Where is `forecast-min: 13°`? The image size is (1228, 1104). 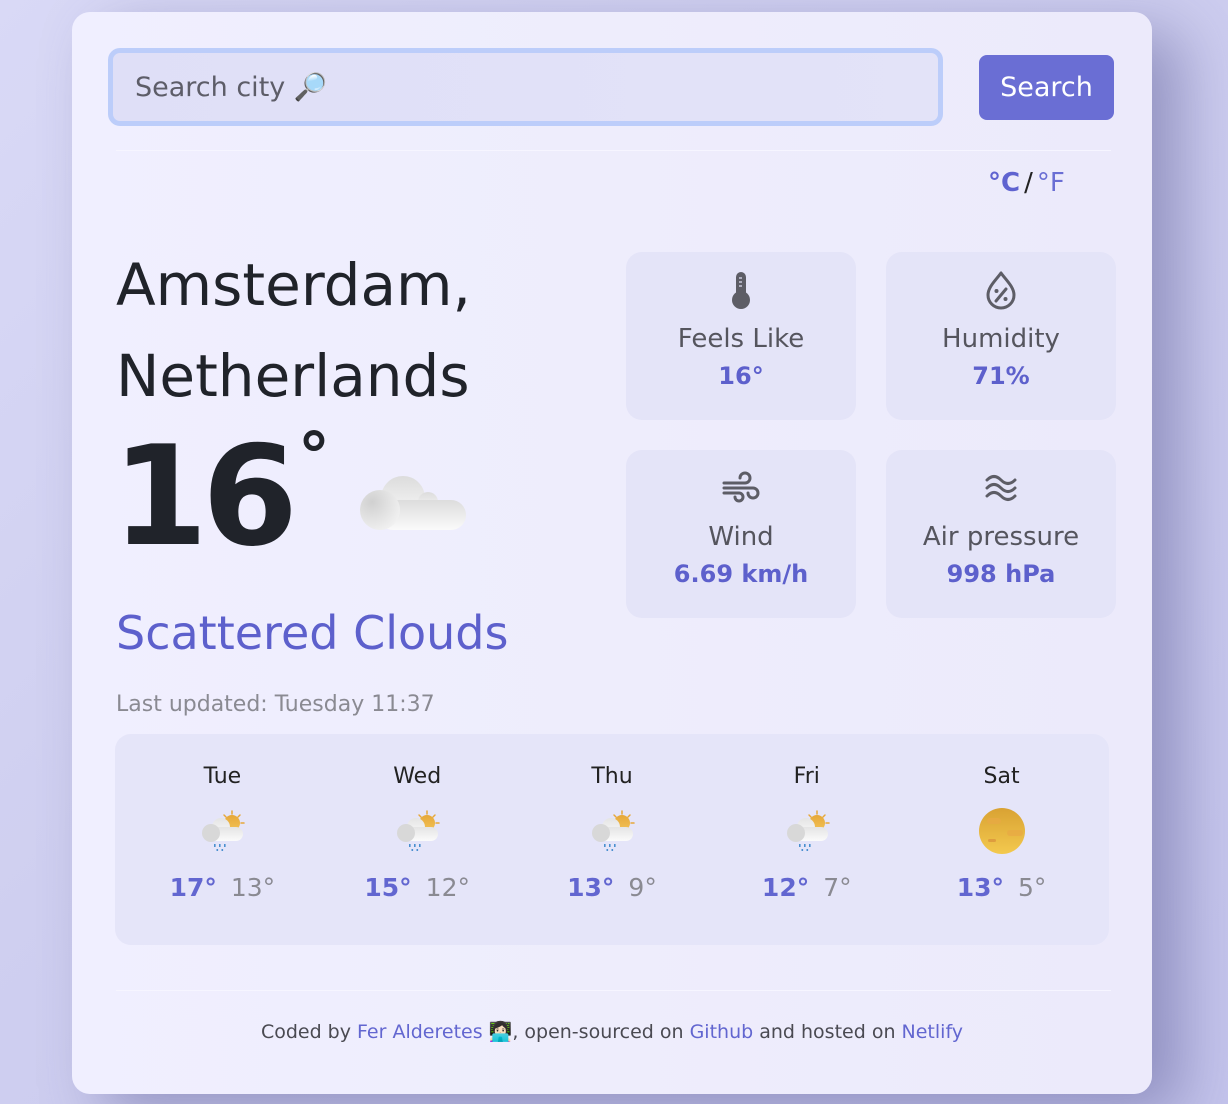 forecast-min: 13° is located at coordinates (253, 887).